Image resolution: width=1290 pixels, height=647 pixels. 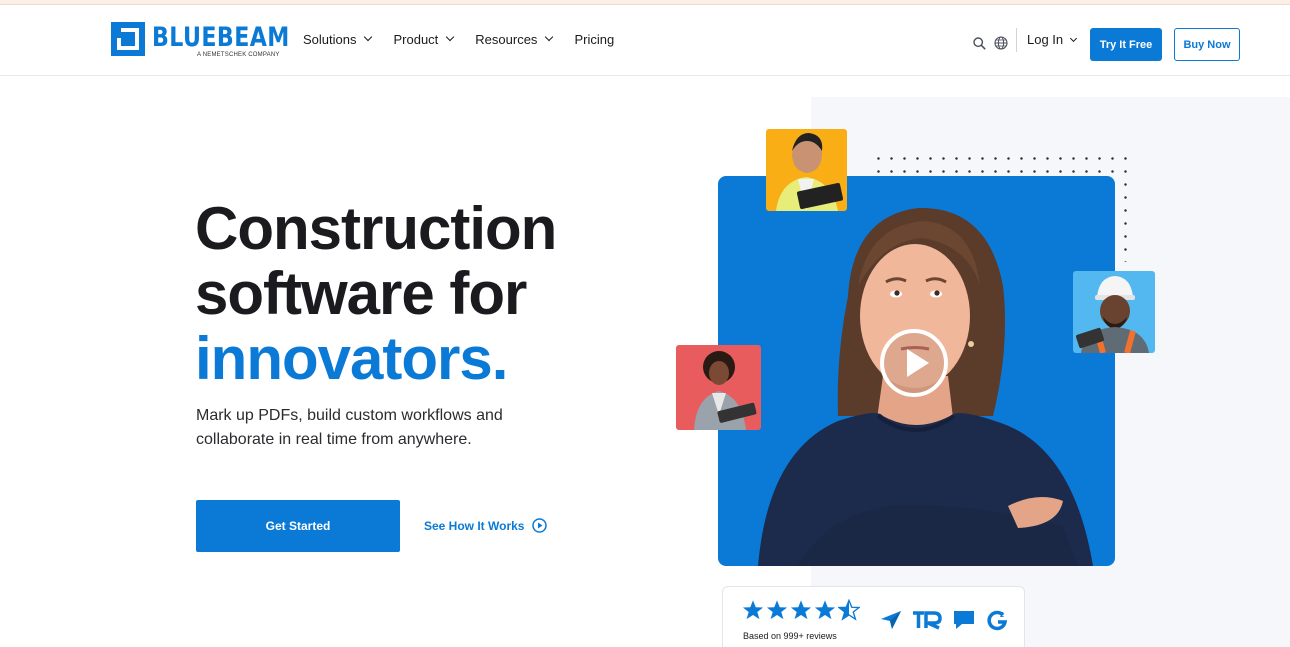 What do you see at coordinates (416, 39) in the screenshot?
I see `nav-product-label: Product` at bounding box center [416, 39].